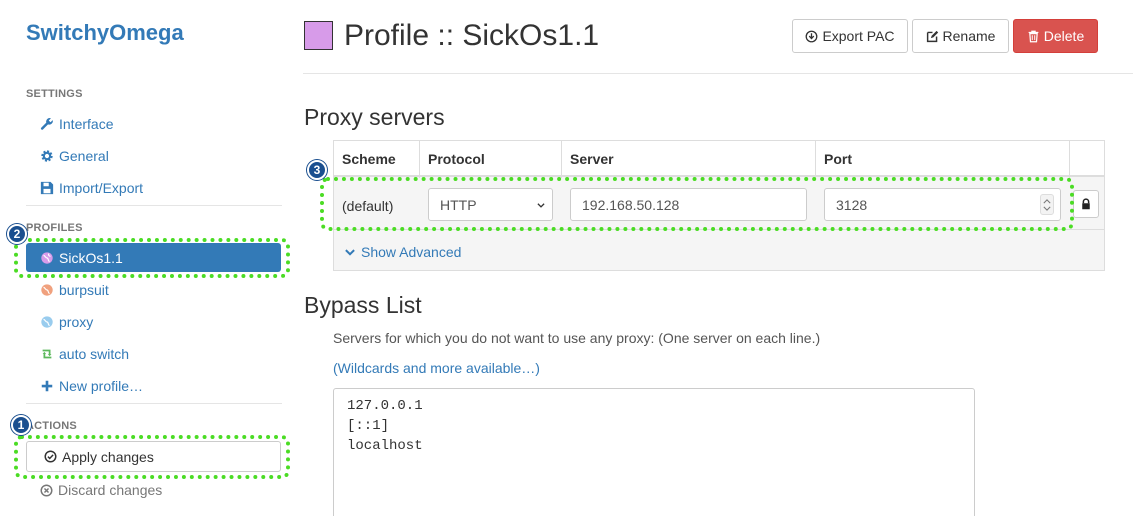 Image resolution: width=1133 pixels, height=516 pixels. Describe the element at coordinates (105, 32) in the screenshot. I see `brand-title: SwitchyOmega` at that location.